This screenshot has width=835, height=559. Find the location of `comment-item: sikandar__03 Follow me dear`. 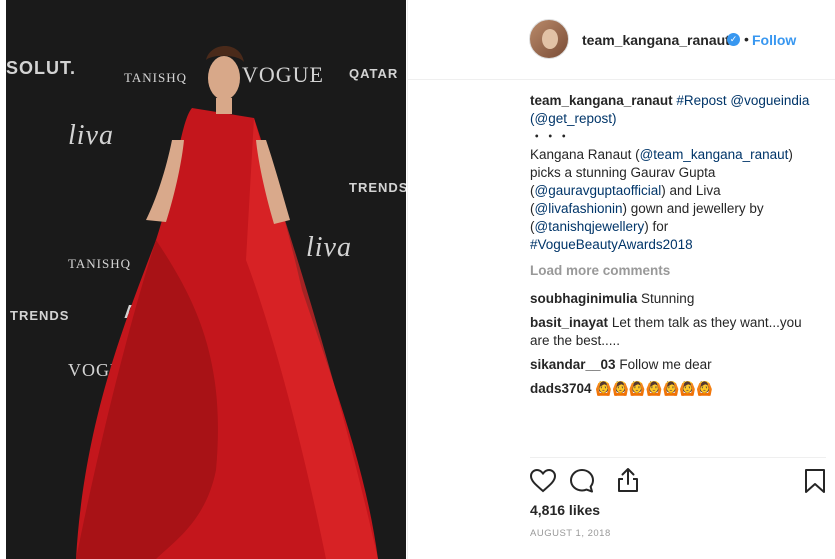

comment-item: sikandar__03 Follow me dear is located at coordinates (675, 365).